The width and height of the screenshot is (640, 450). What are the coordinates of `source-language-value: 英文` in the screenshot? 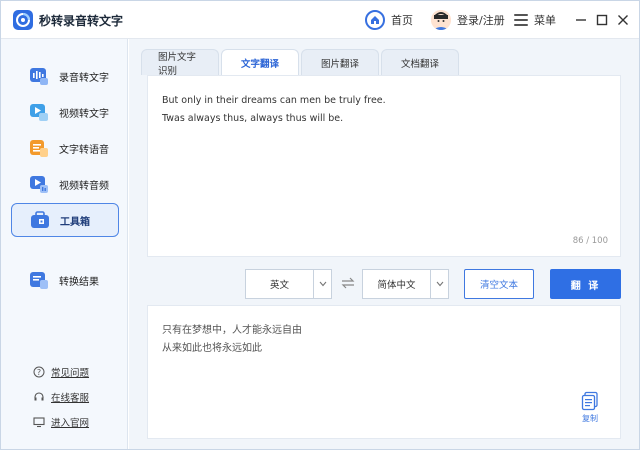 It's located at (279, 285).